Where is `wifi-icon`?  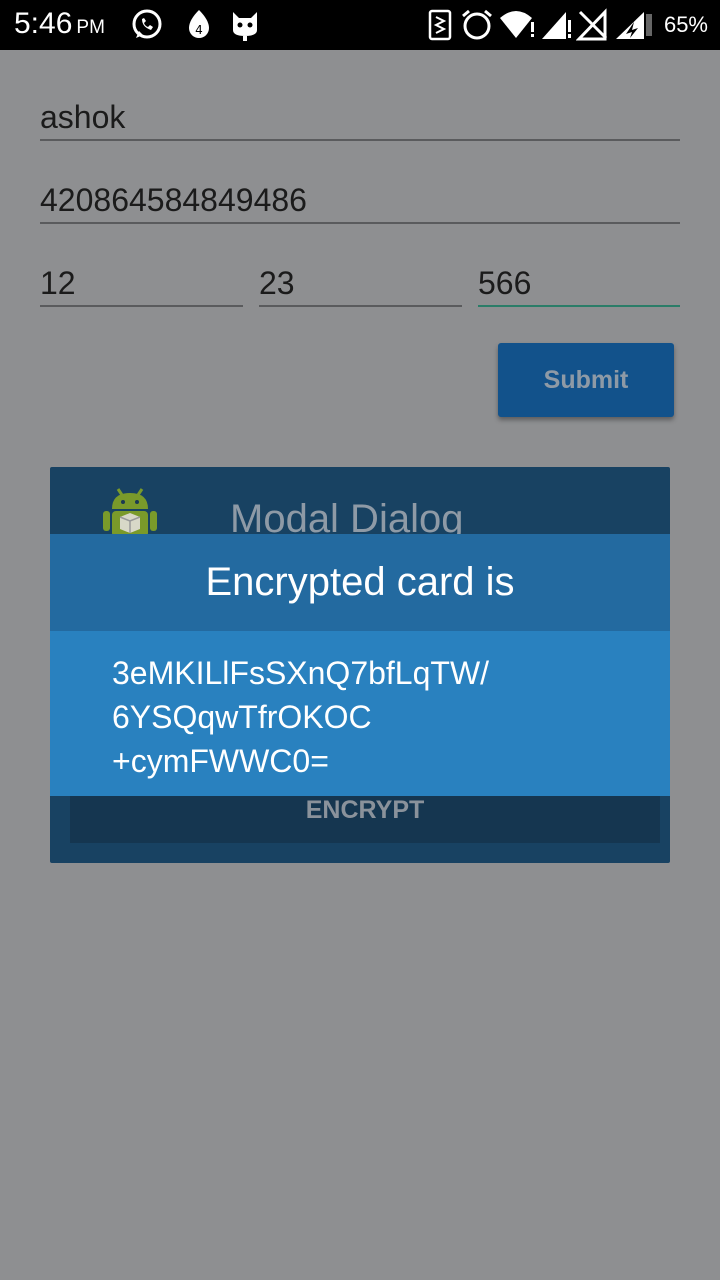 wifi-icon is located at coordinates (518, 27).